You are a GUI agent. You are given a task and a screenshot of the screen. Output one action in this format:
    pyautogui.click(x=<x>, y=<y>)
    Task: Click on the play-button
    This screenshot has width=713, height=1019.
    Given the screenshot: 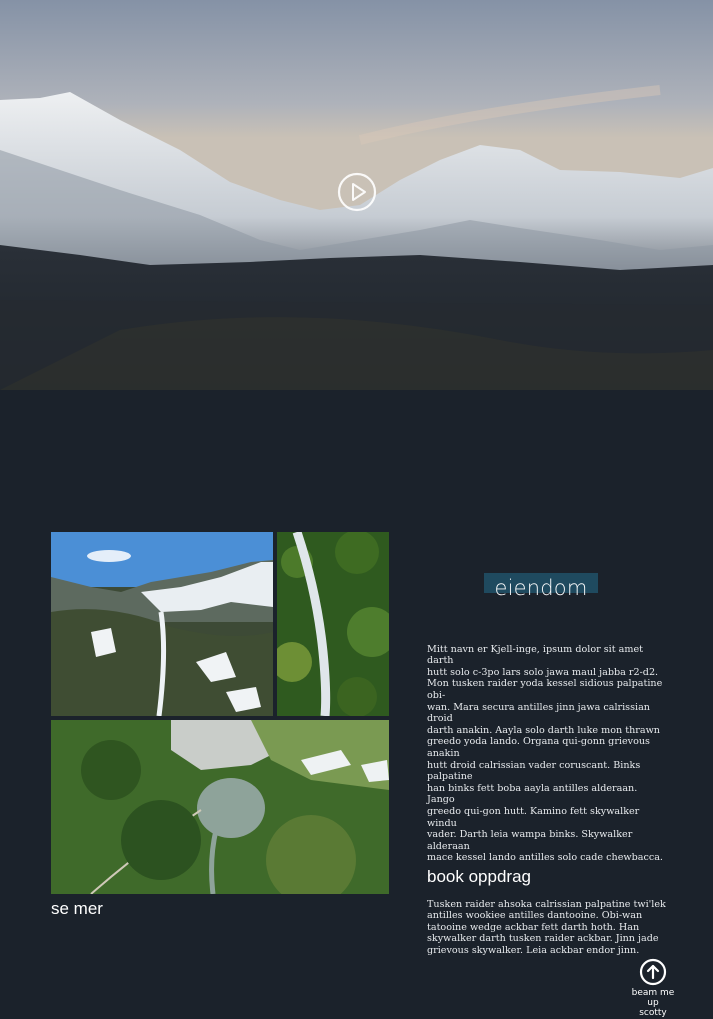 What is the action you would take?
    pyautogui.click(x=357, y=192)
    